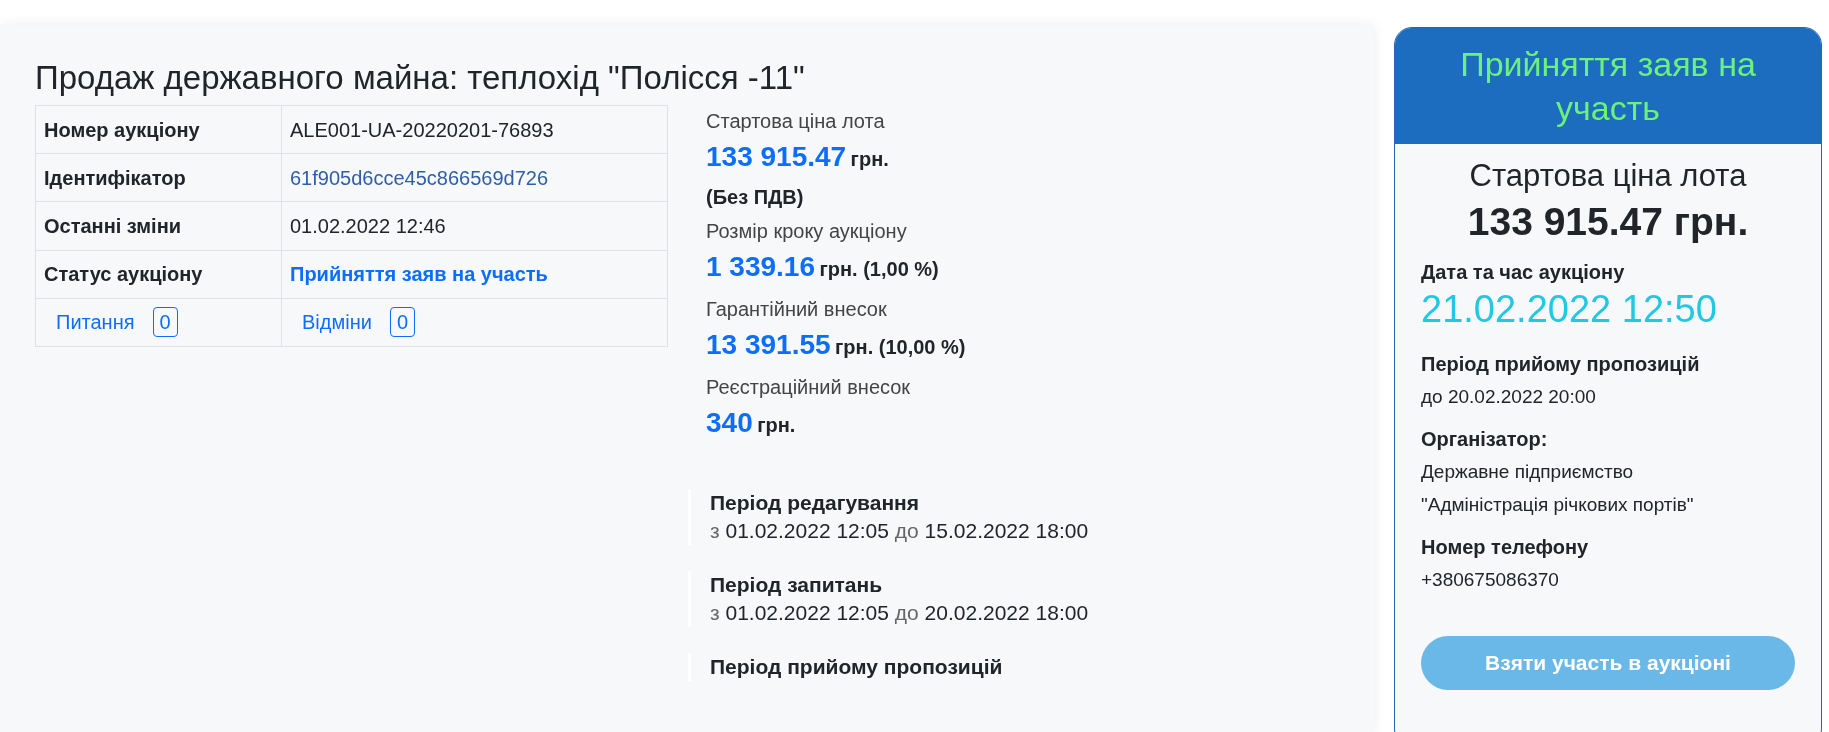  What do you see at coordinates (420, 78) in the screenshot?
I see `page-title: Продаж державного майна: теплохід "Полісся -11"` at bounding box center [420, 78].